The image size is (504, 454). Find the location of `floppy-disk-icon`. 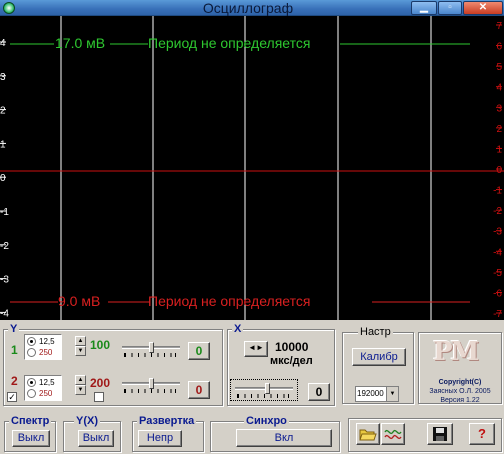

floppy-disk-icon is located at coordinates (440, 434).